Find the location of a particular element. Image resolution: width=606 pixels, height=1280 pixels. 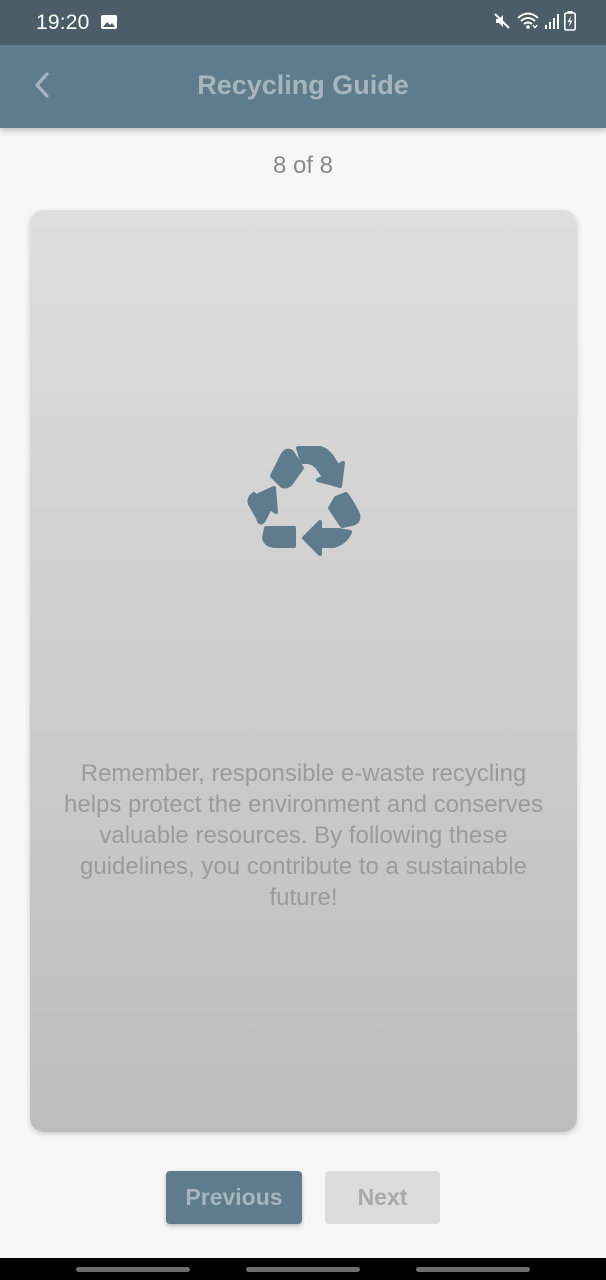

battery-charging-icon is located at coordinates (570, 23).